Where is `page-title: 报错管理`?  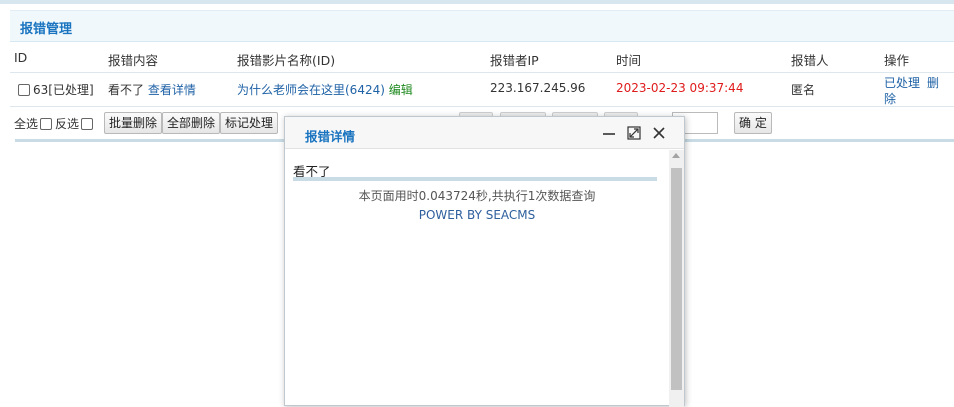 page-title: 报错管理 is located at coordinates (46, 29).